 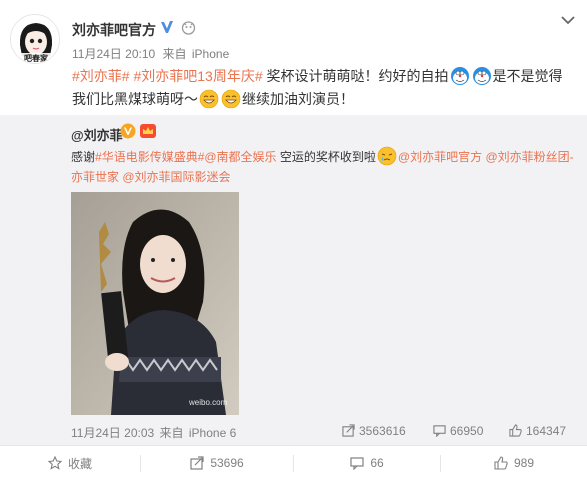 I want to click on avatar: 吧春家, so click(x=35, y=39).